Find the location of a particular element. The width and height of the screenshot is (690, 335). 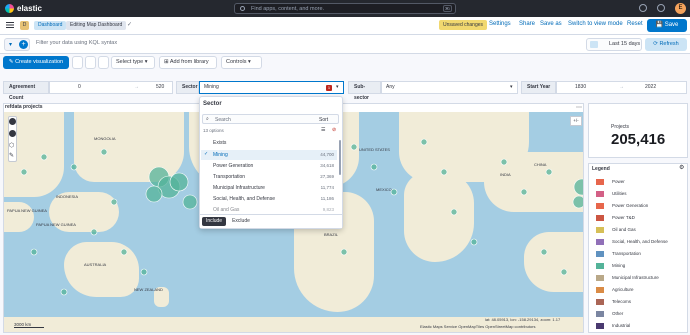

global-search-input: Find apps, content, and more. is located at coordinates (345, 8).